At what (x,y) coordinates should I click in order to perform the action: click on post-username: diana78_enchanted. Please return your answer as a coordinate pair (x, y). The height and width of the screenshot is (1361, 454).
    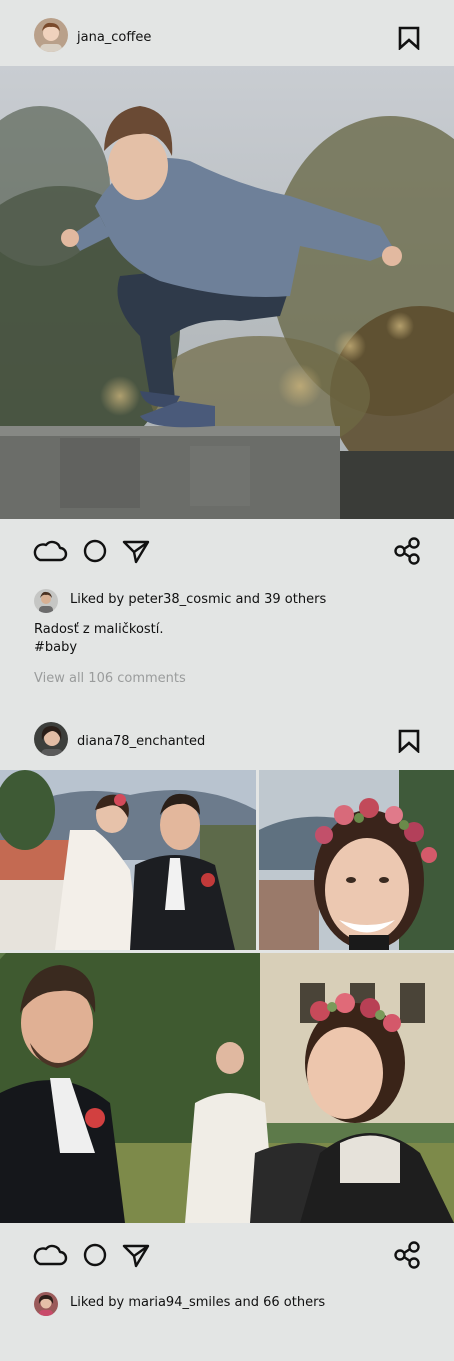
    Looking at the image, I should click on (141, 742).